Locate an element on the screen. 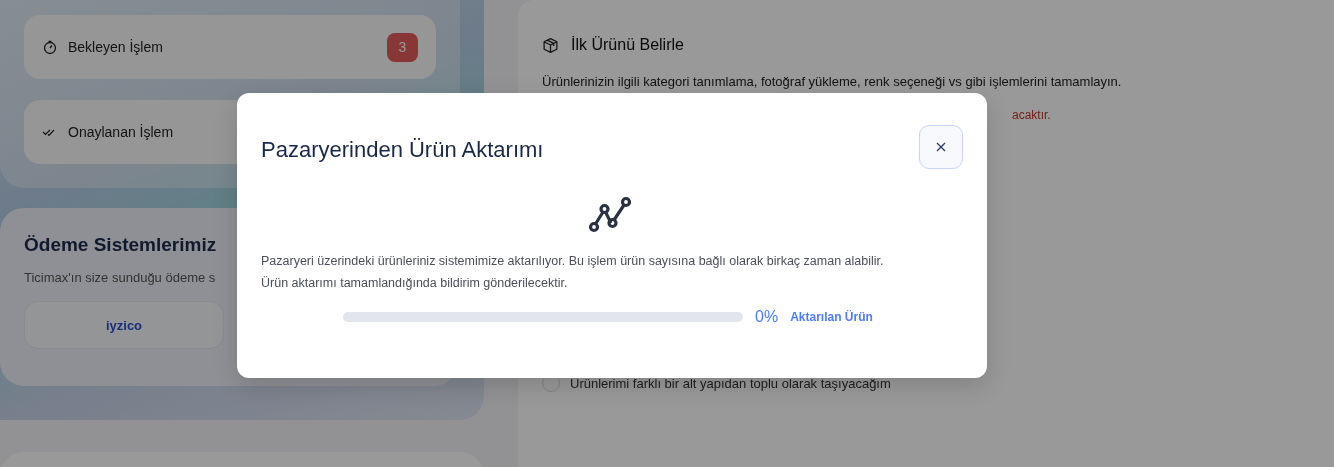 The image size is (1334, 467). progress-label: Aktarılan Ürün is located at coordinates (831, 317).